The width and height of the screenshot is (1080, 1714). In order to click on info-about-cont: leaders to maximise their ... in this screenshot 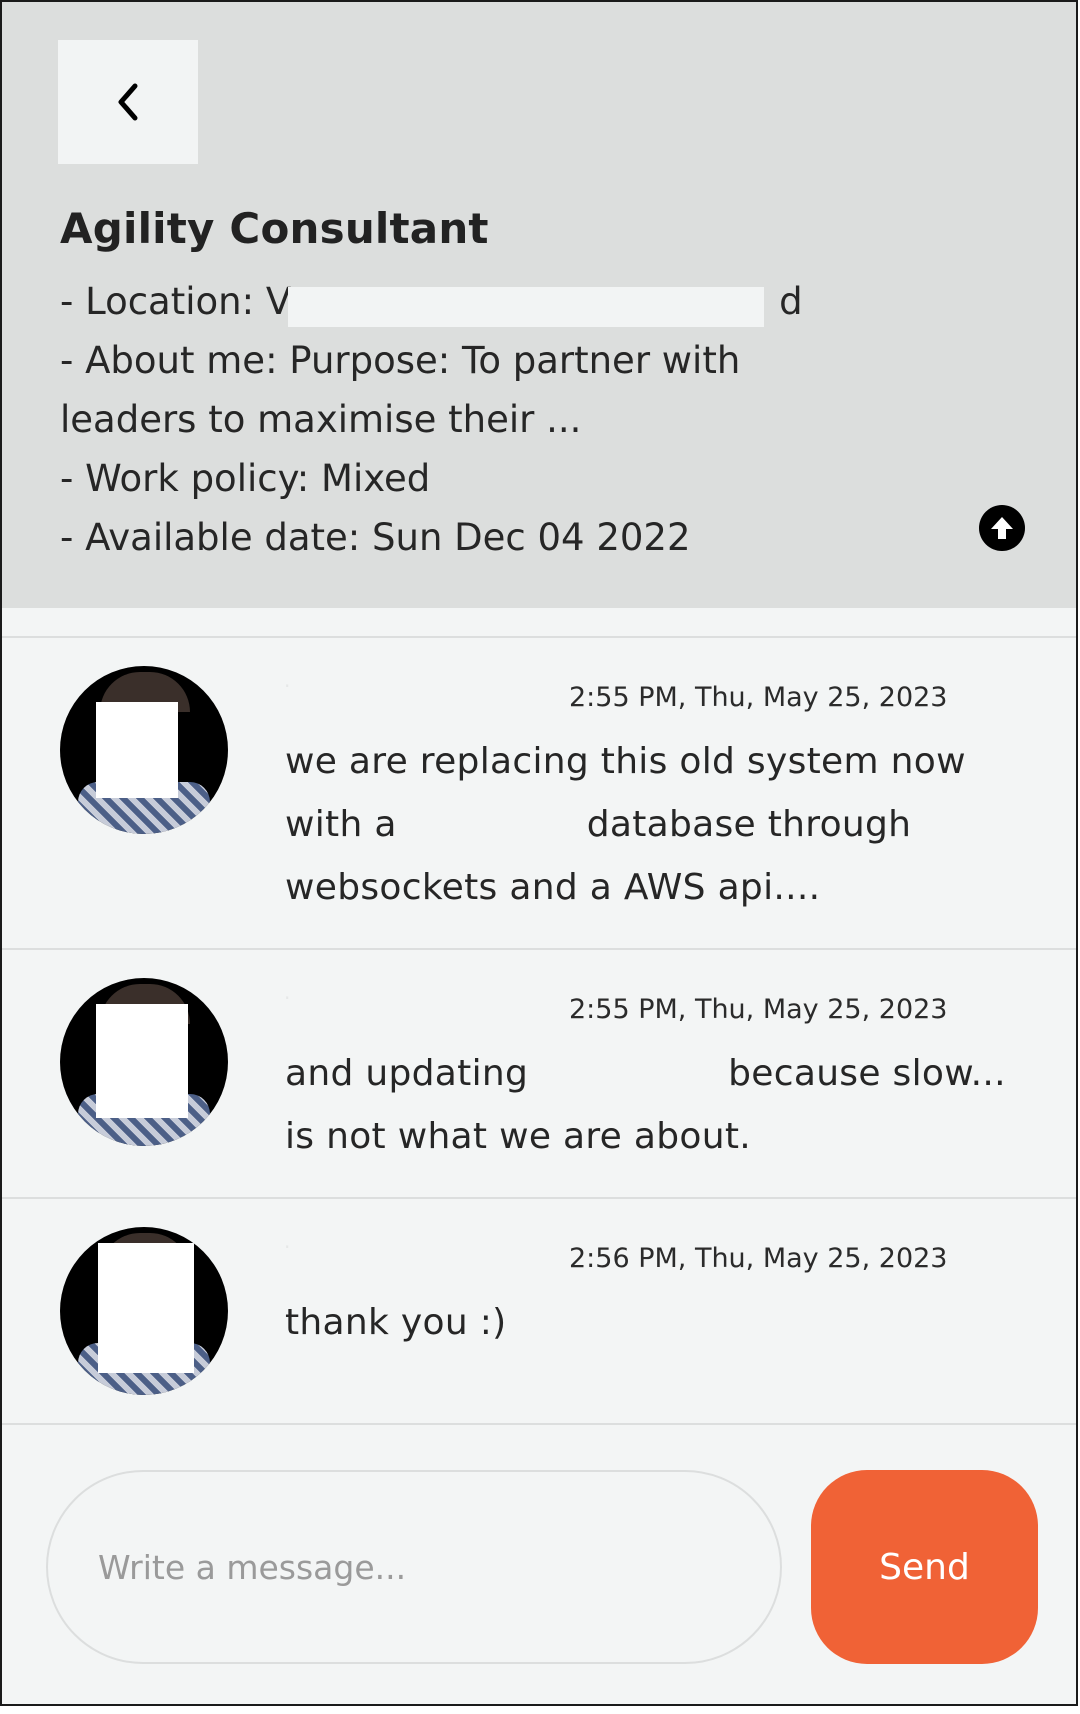, I will do `click(321, 419)`.